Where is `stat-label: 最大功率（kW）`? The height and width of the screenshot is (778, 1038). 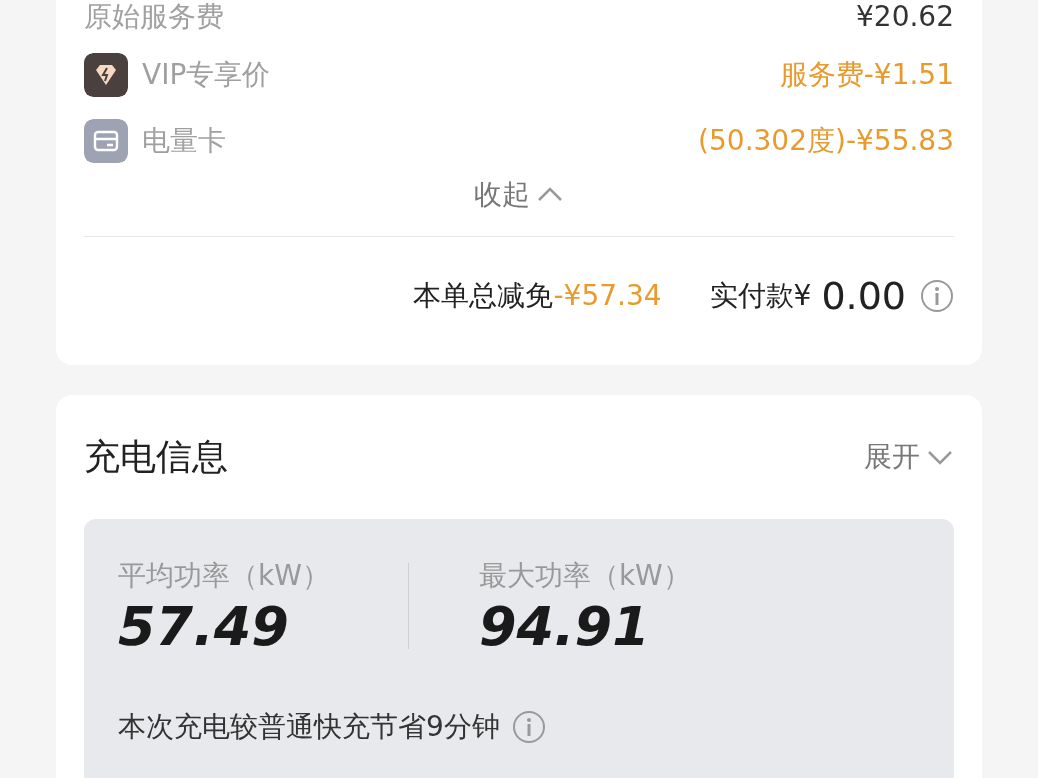 stat-label: 最大功率（kW） is located at coordinates (584, 576).